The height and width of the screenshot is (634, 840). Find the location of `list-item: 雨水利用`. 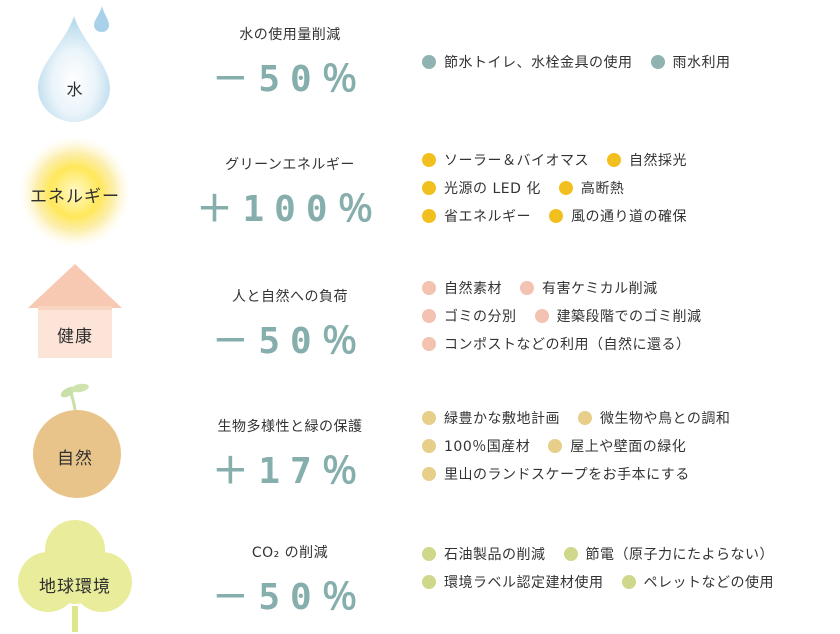

list-item: 雨水利用 is located at coordinates (690, 62).